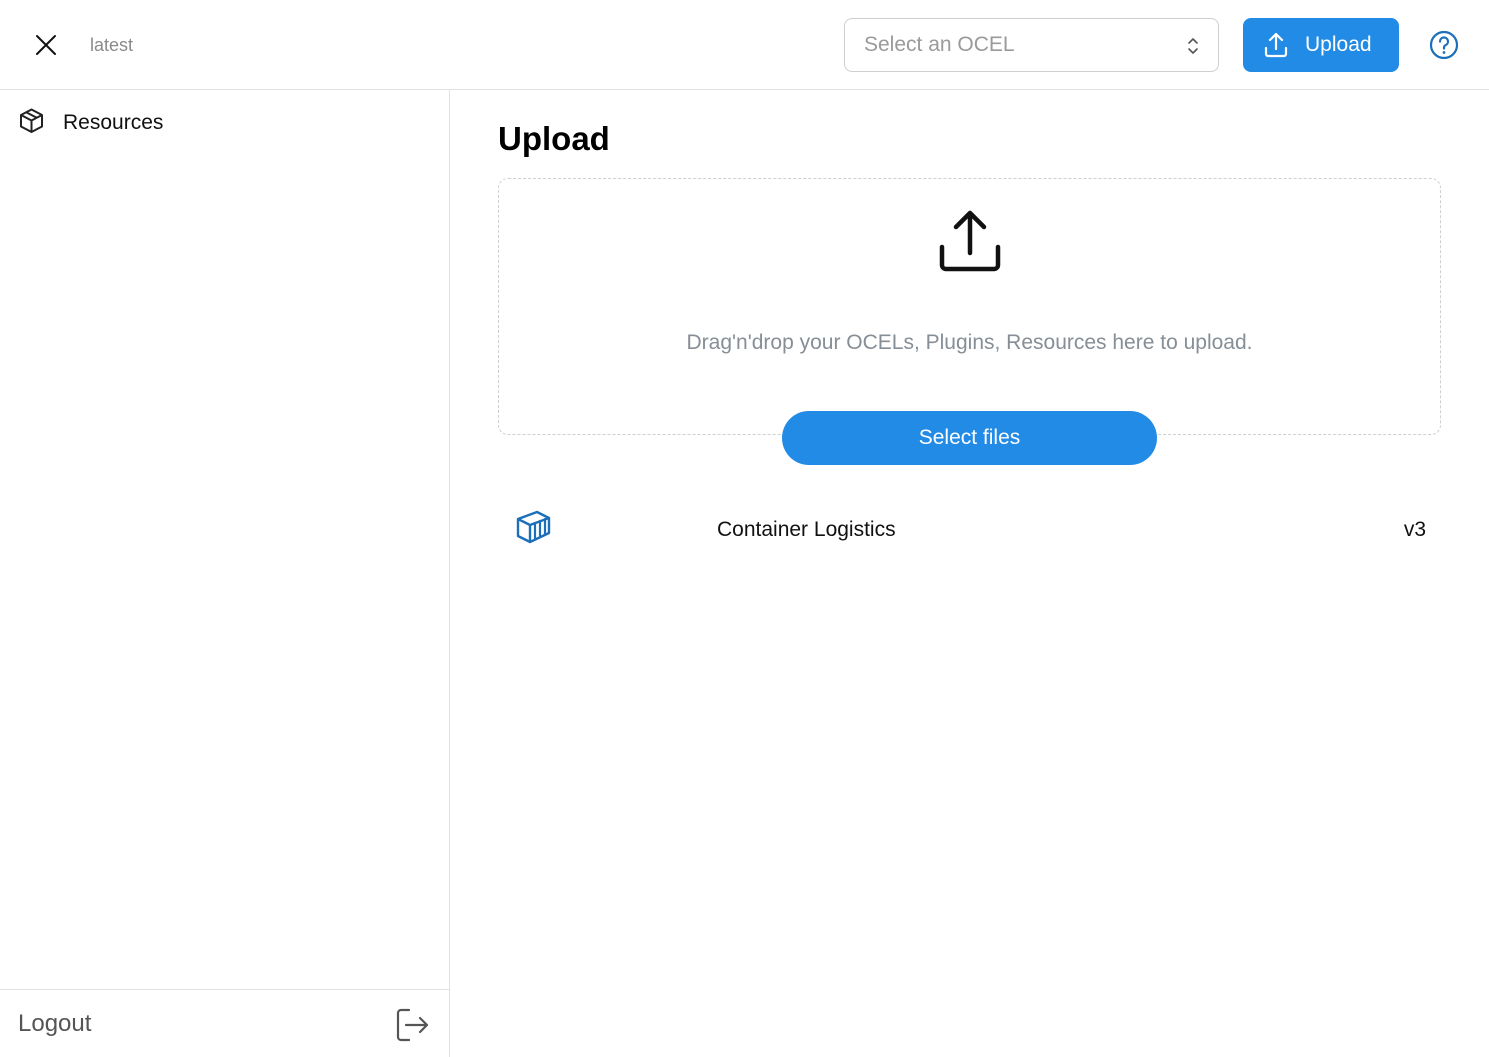 This screenshot has width=1489, height=1057. Describe the element at coordinates (1031, 45) in the screenshot. I see `ocel-select: Select an OCEL` at that location.